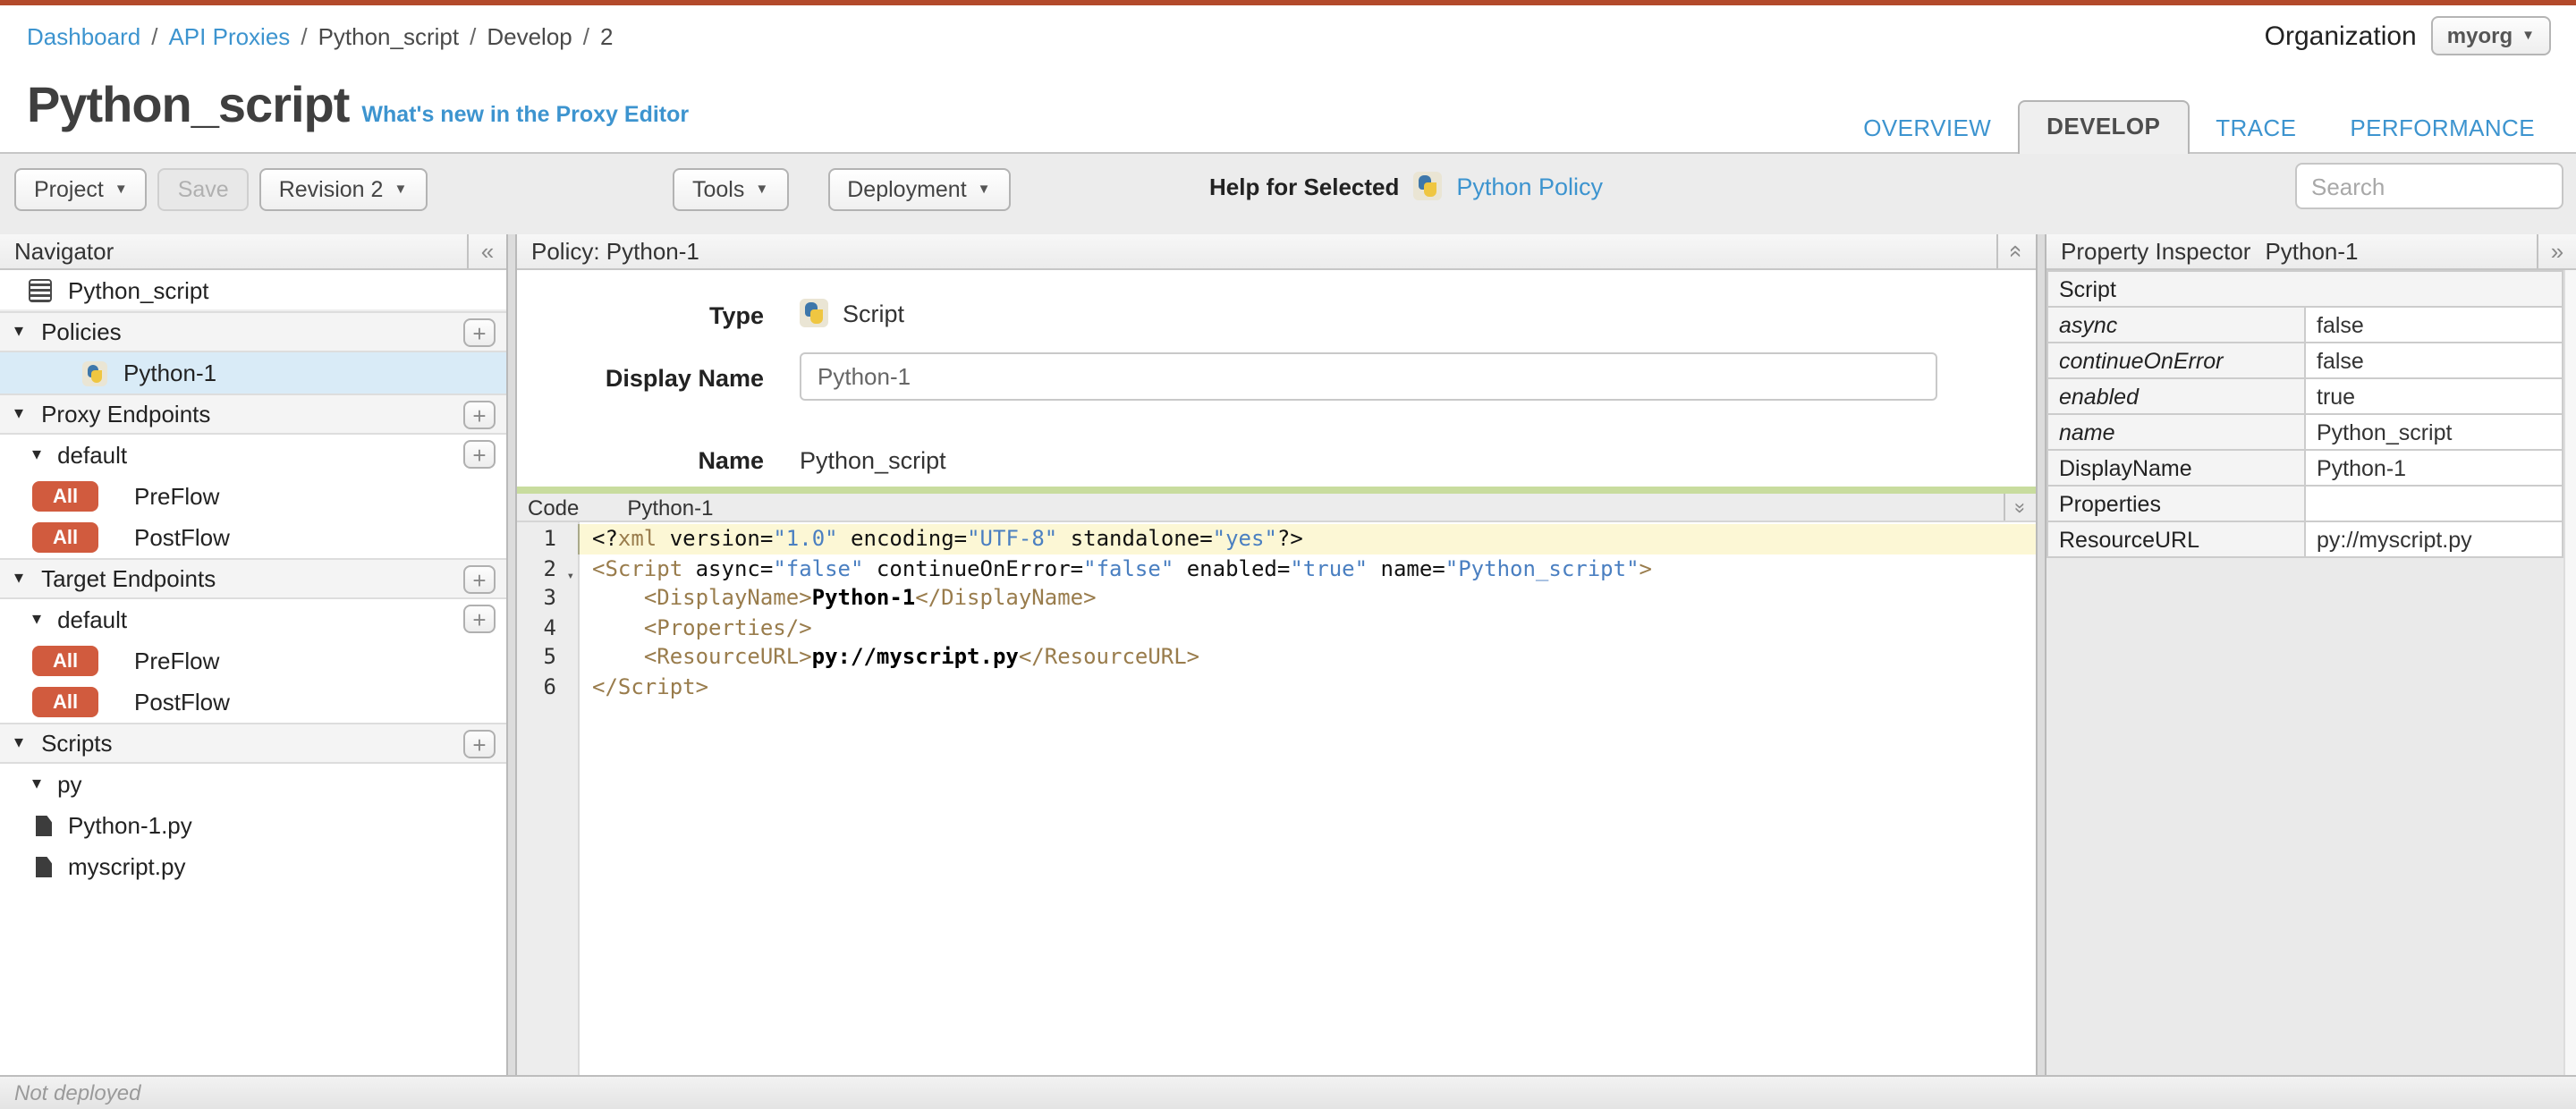 This screenshot has width=2576, height=1109. Describe the element at coordinates (1927, 129) in the screenshot. I see `tab-overview: OVERVIEW` at that location.